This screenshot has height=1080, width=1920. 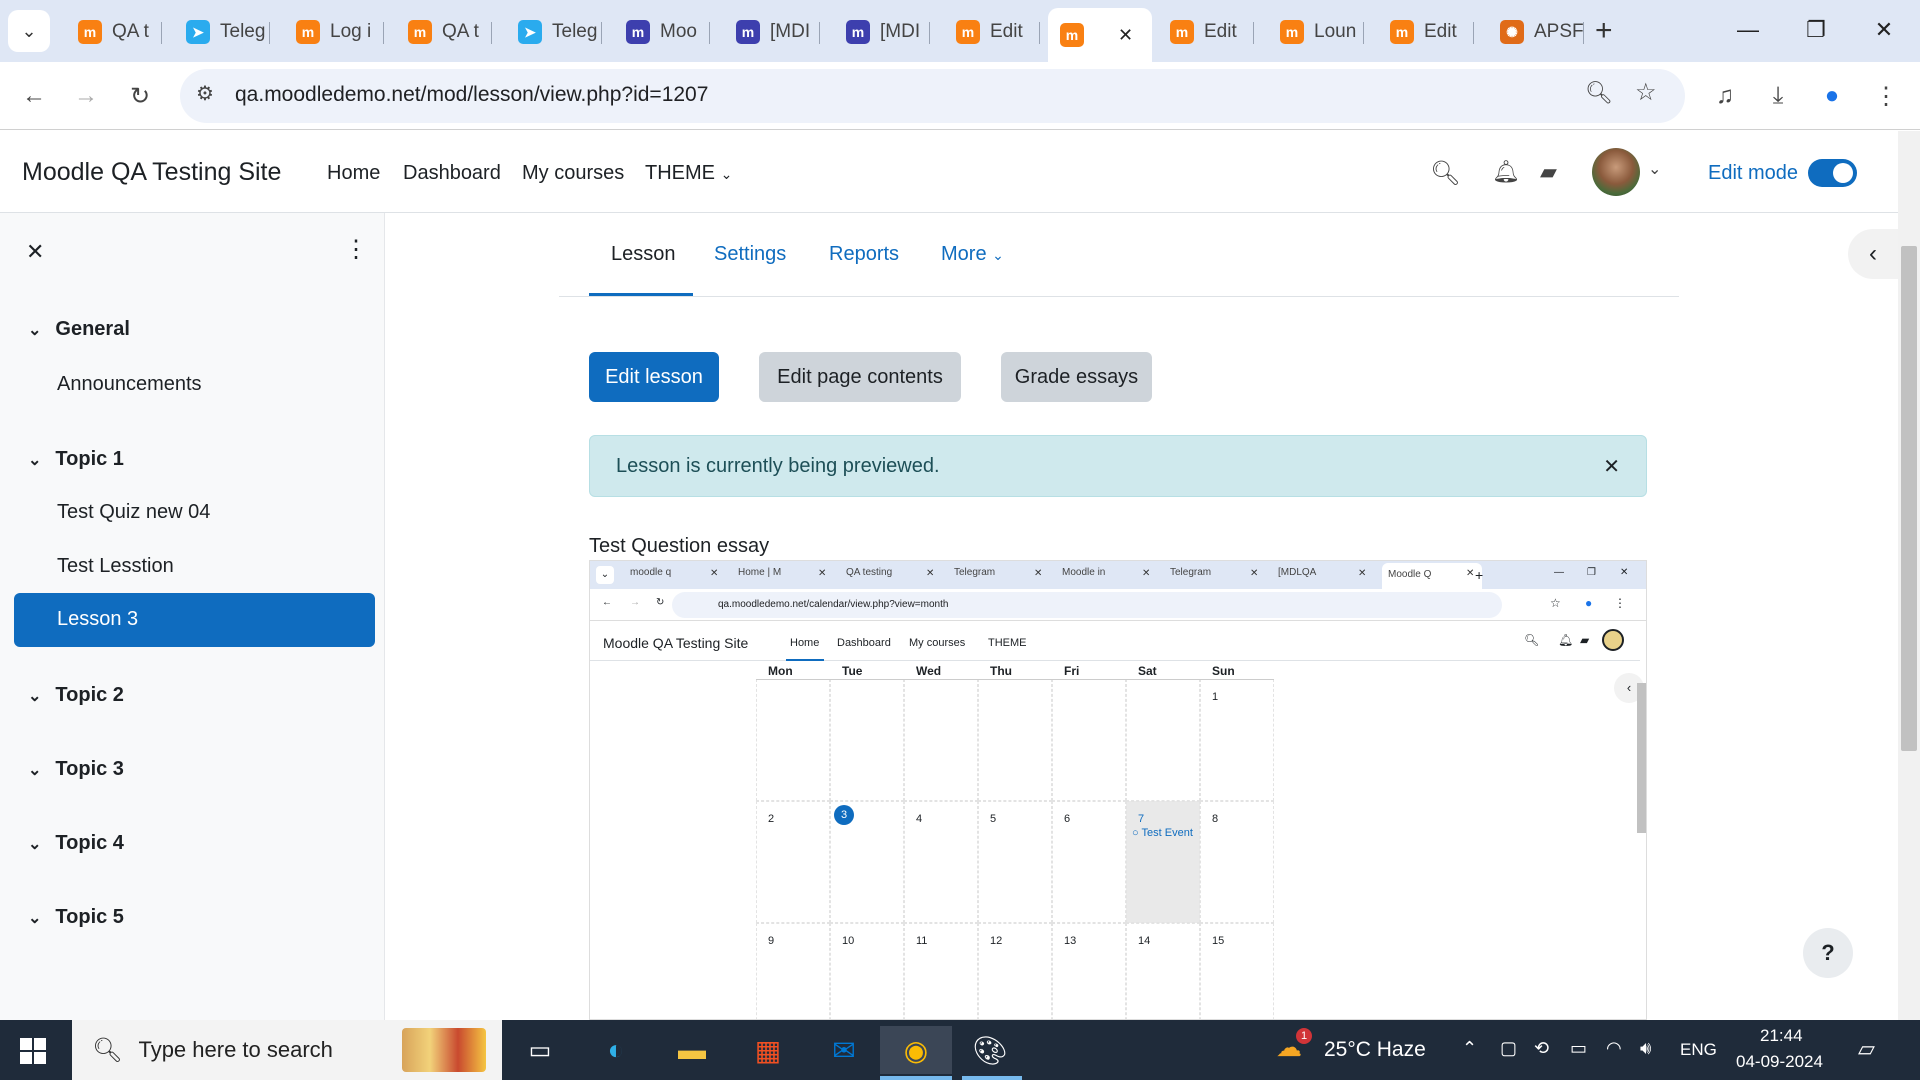 What do you see at coordinates (662, 32) in the screenshot?
I see `browser-tab: m Moo` at bounding box center [662, 32].